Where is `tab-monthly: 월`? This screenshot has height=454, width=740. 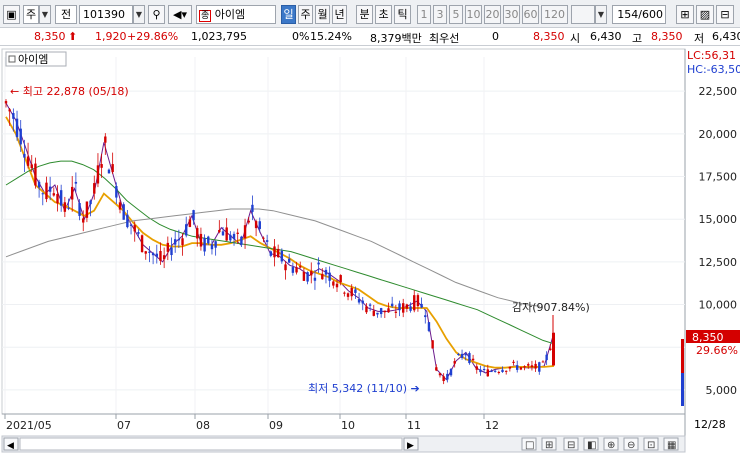 tab-monthly: 월 is located at coordinates (322, 14).